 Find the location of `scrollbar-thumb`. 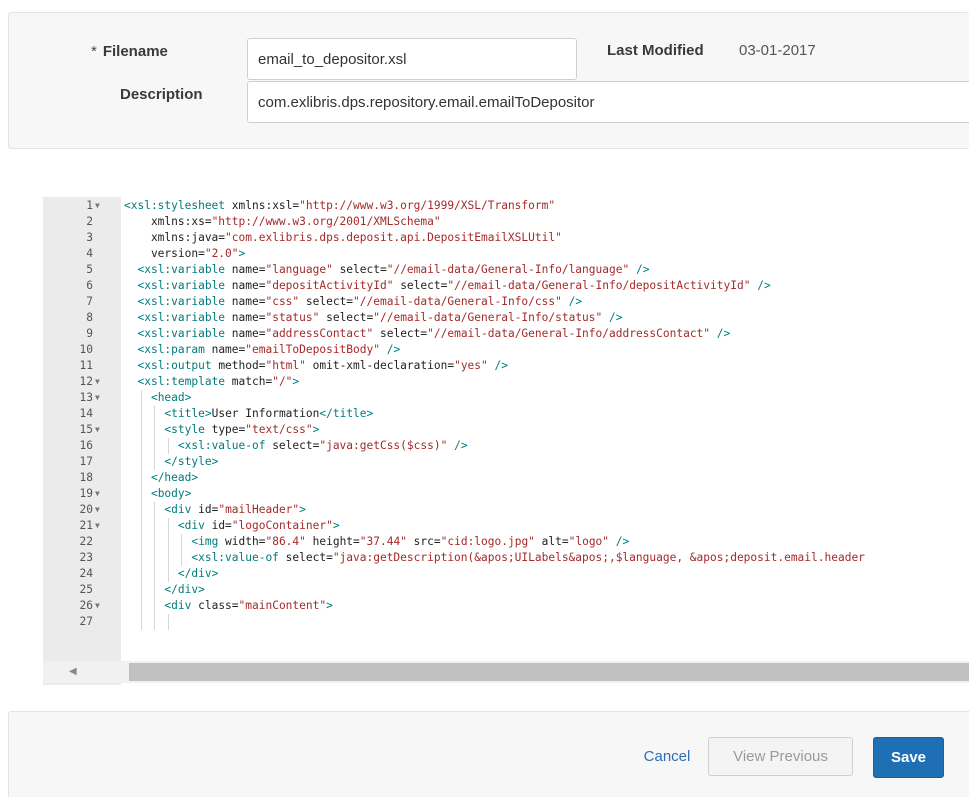

scrollbar-thumb is located at coordinates (549, 672).